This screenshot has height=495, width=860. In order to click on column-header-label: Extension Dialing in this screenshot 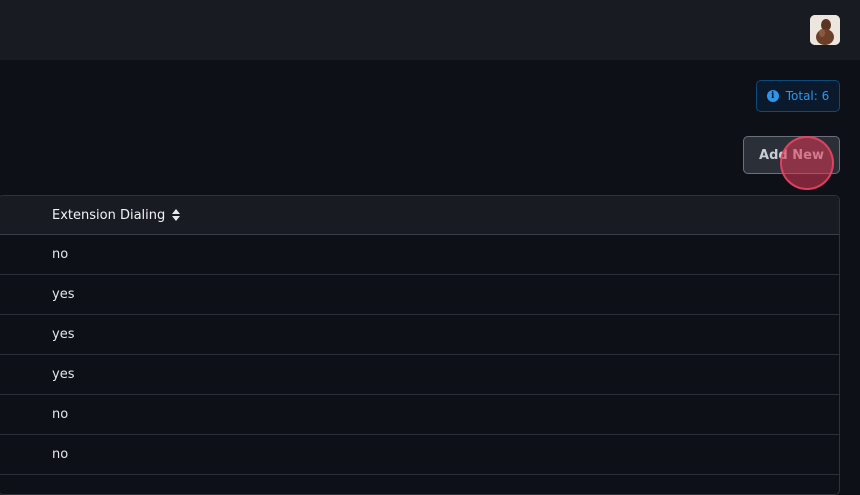, I will do `click(109, 215)`.